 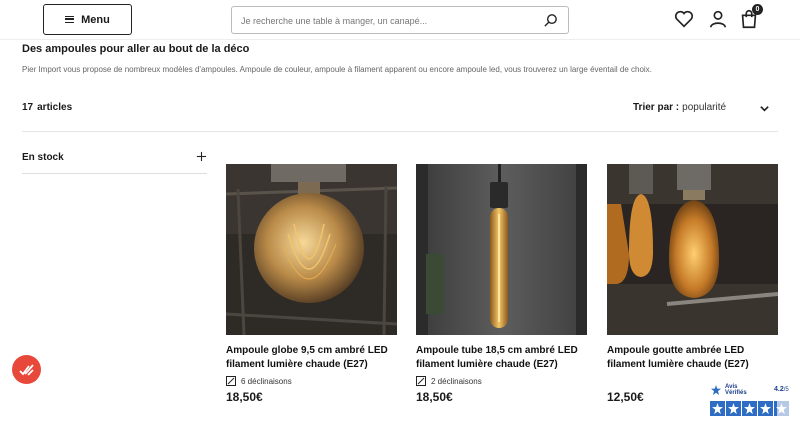 I want to click on plus-icon, so click(x=201, y=156).